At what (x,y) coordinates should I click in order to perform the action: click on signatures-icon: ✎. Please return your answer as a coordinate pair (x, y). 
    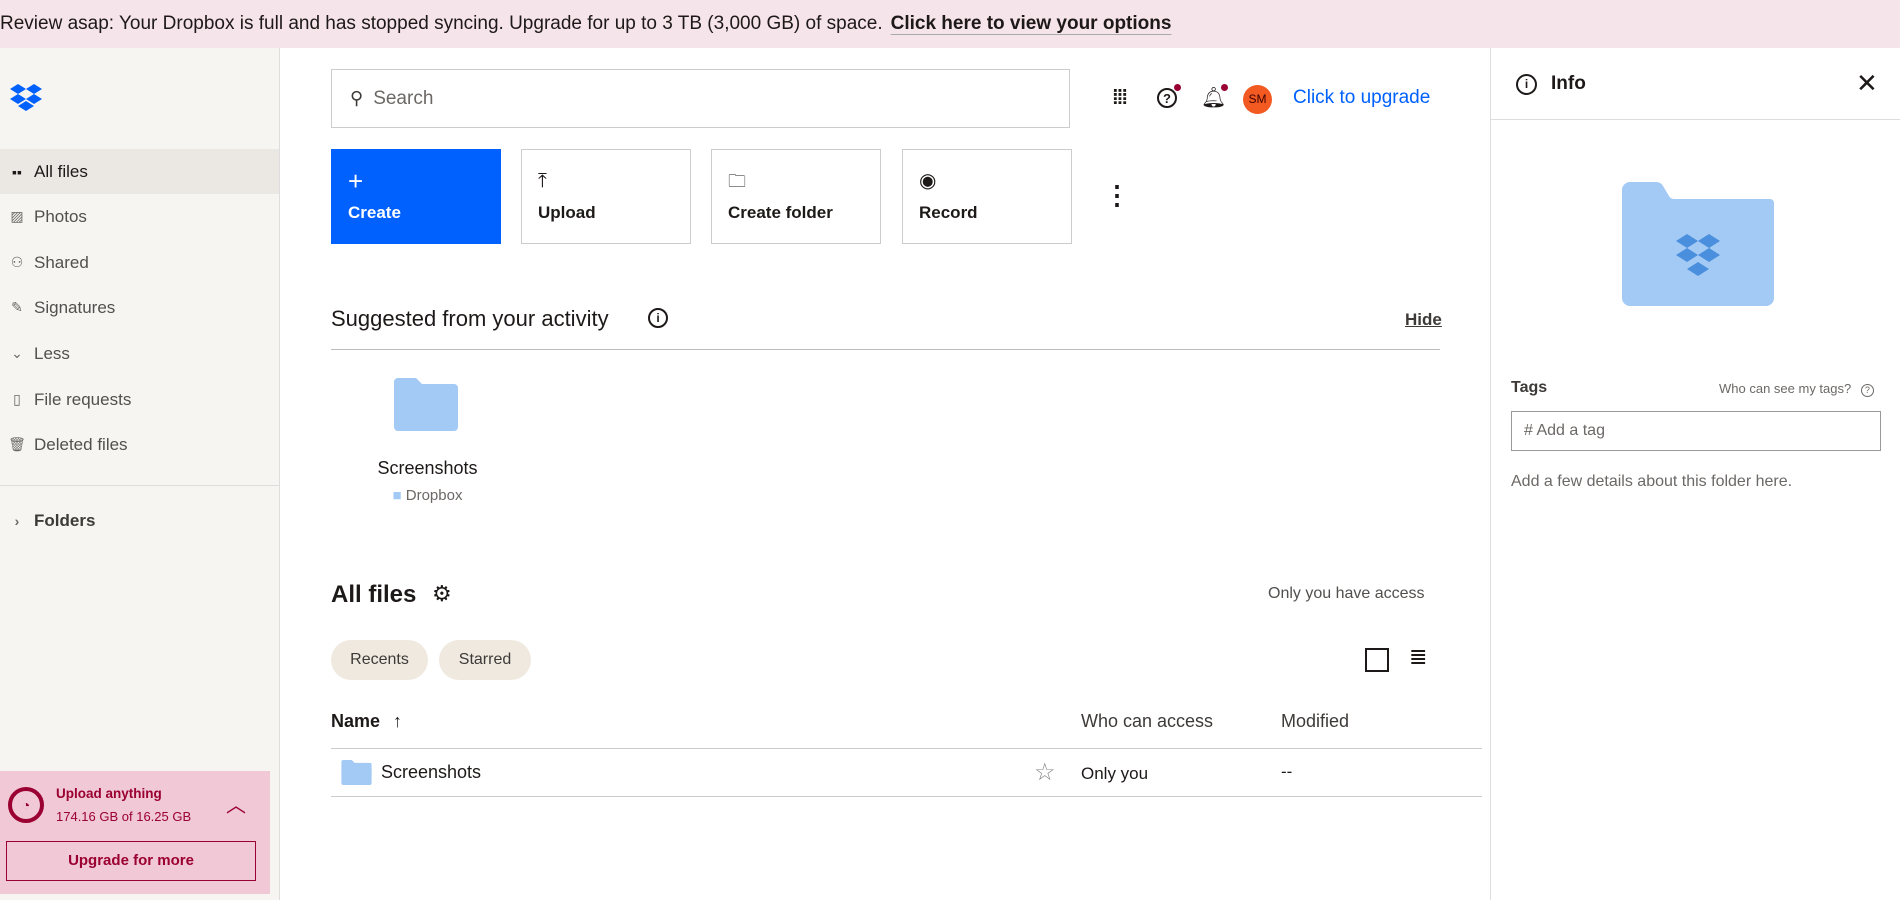
    Looking at the image, I should click on (17, 307).